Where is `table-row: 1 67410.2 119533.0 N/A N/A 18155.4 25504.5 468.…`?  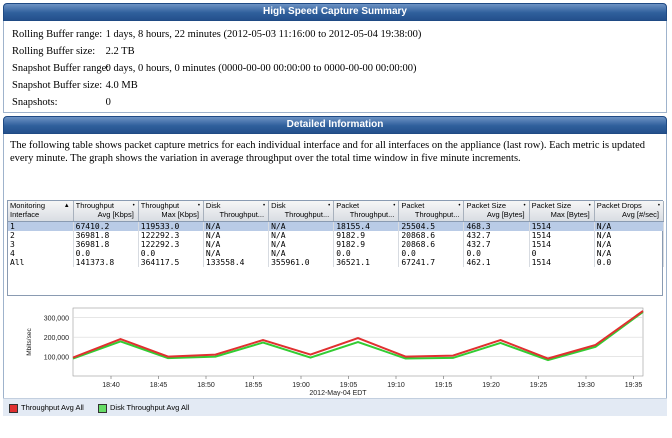 table-row: 1 67410.2 119533.0 N/A N/A 18155.4 25504.5 468.… is located at coordinates (336, 226).